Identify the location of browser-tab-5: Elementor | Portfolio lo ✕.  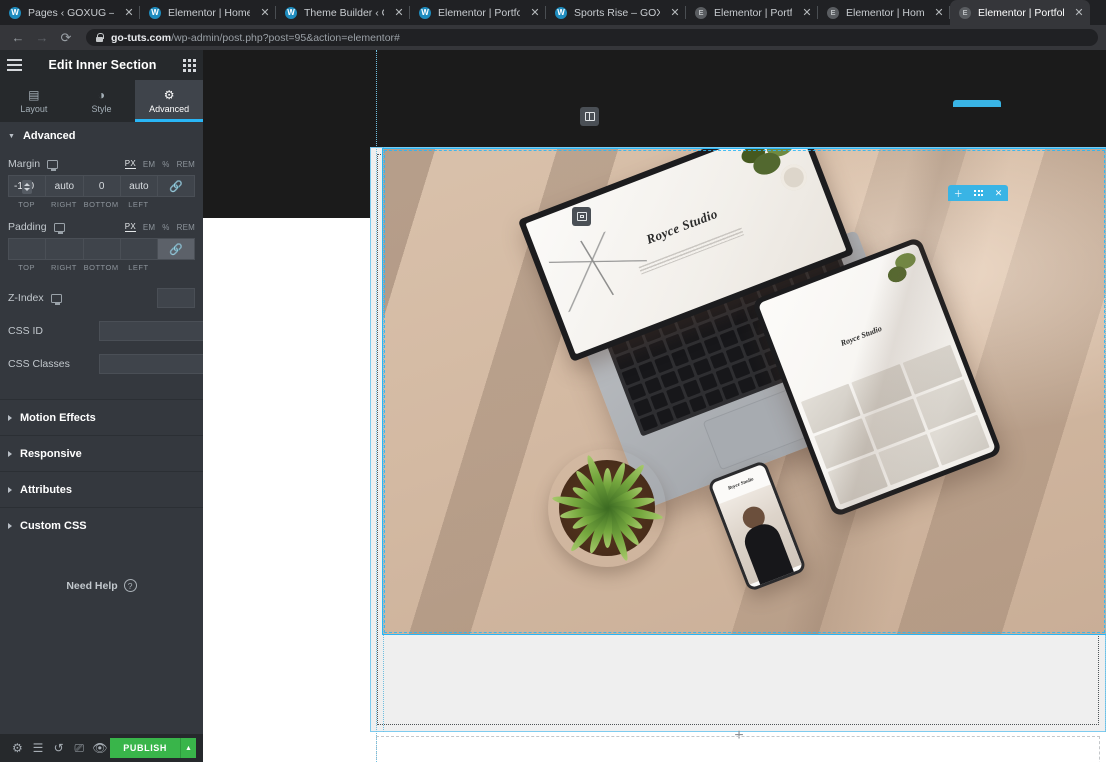
(752, 12).